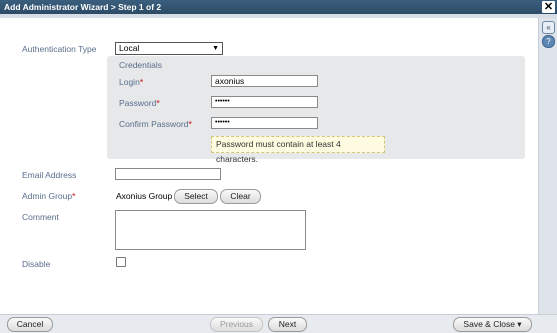  What do you see at coordinates (59, 49) in the screenshot?
I see `auth-type-label: Authentication Type` at bounding box center [59, 49].